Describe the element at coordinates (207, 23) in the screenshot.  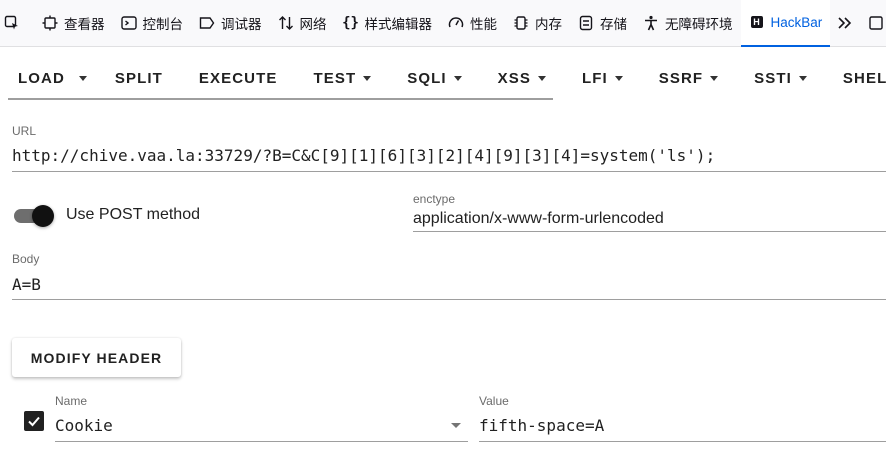
I see `debugger-icon` at that location.